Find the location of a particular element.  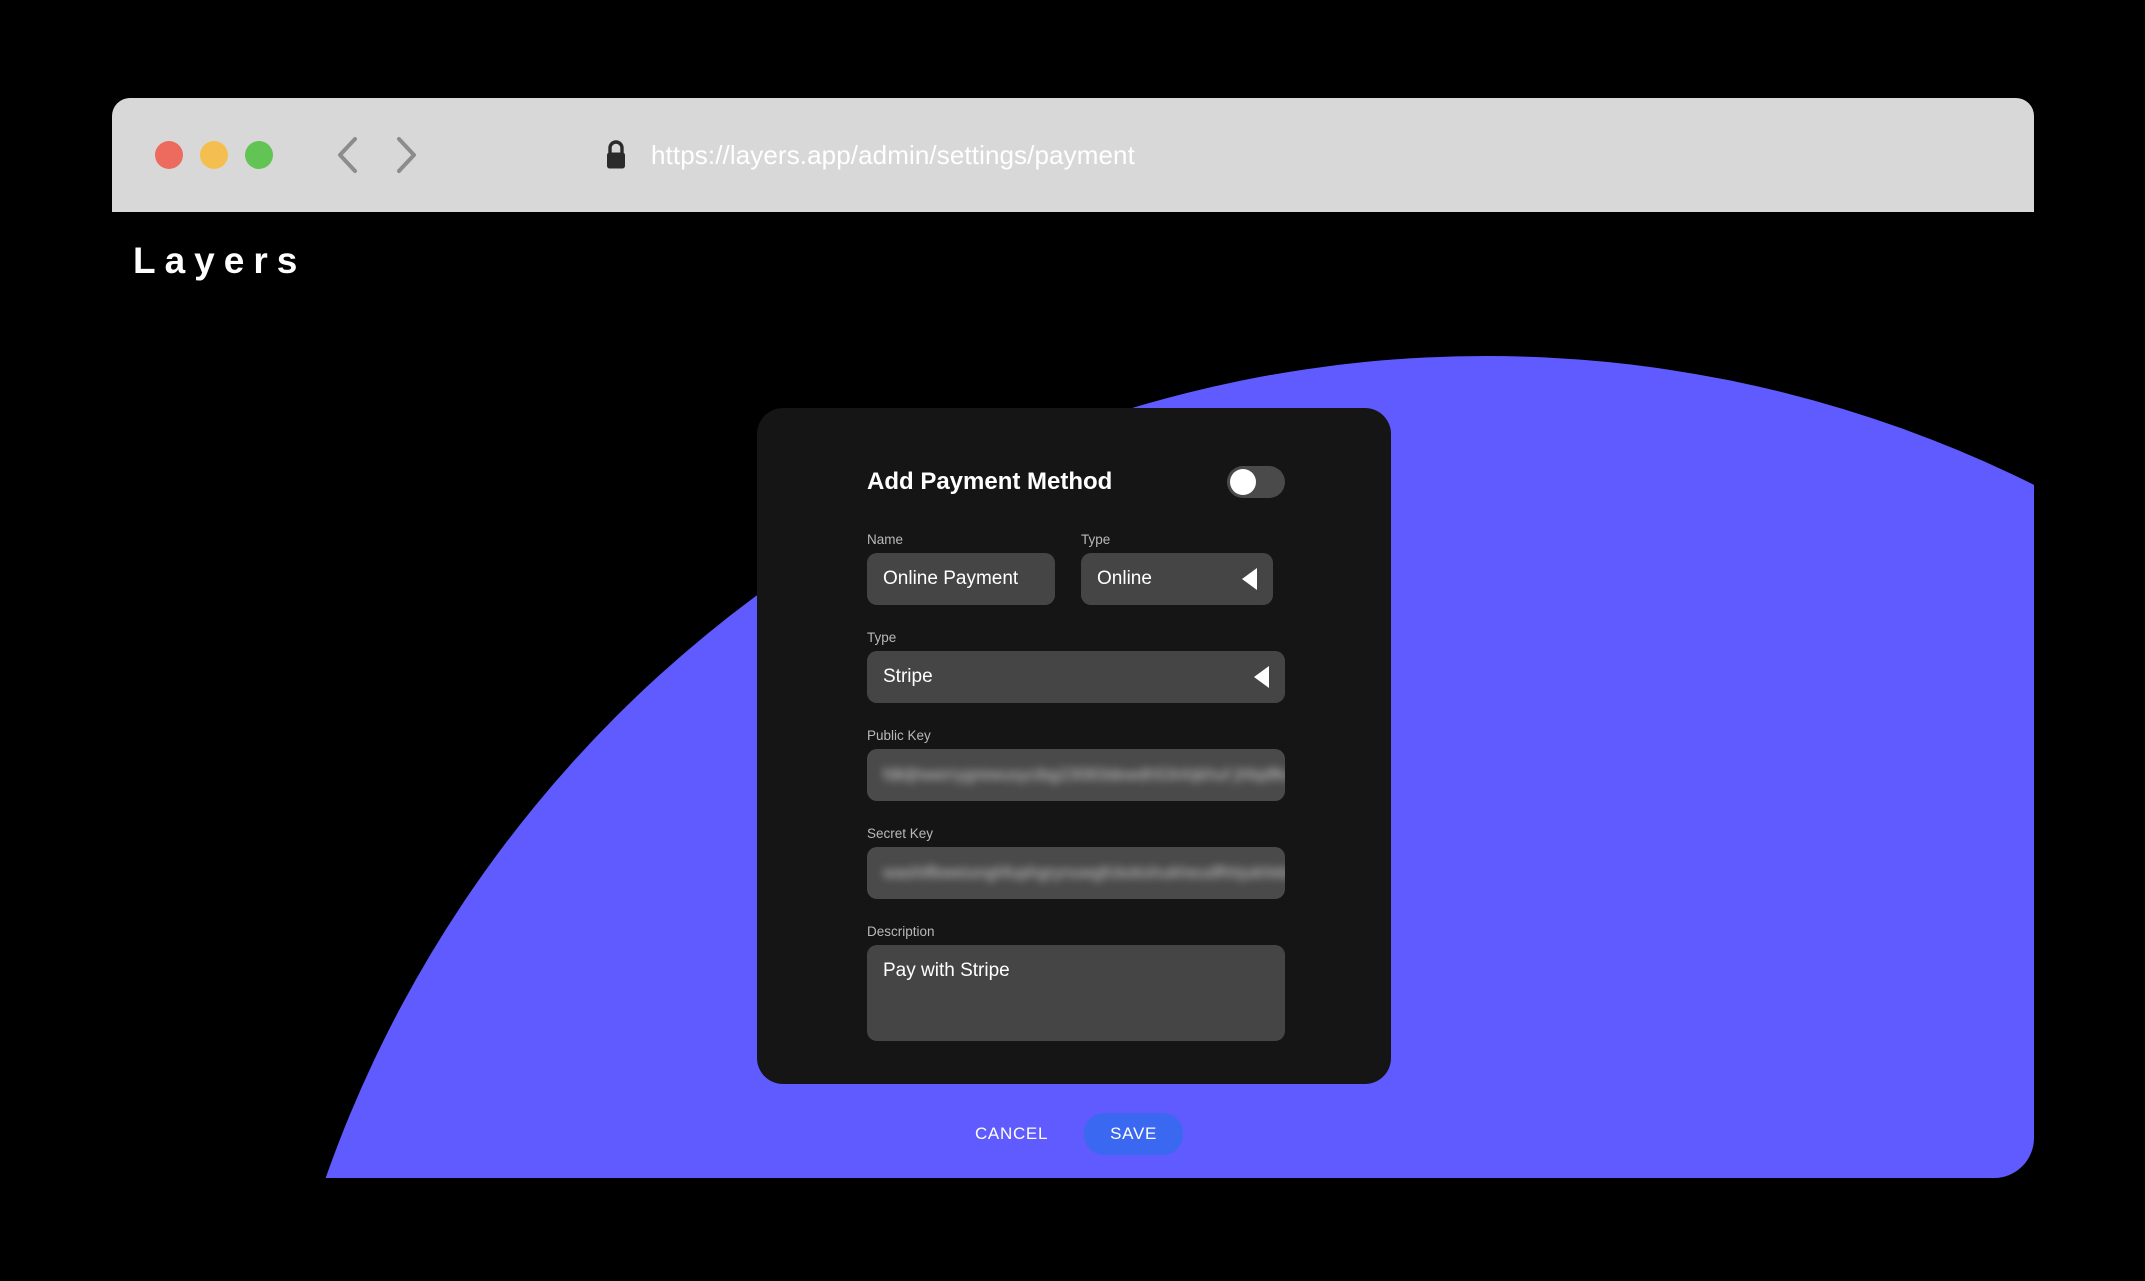

provider-type-field-group: Type Stripe is located at coordinates (1076, 666).